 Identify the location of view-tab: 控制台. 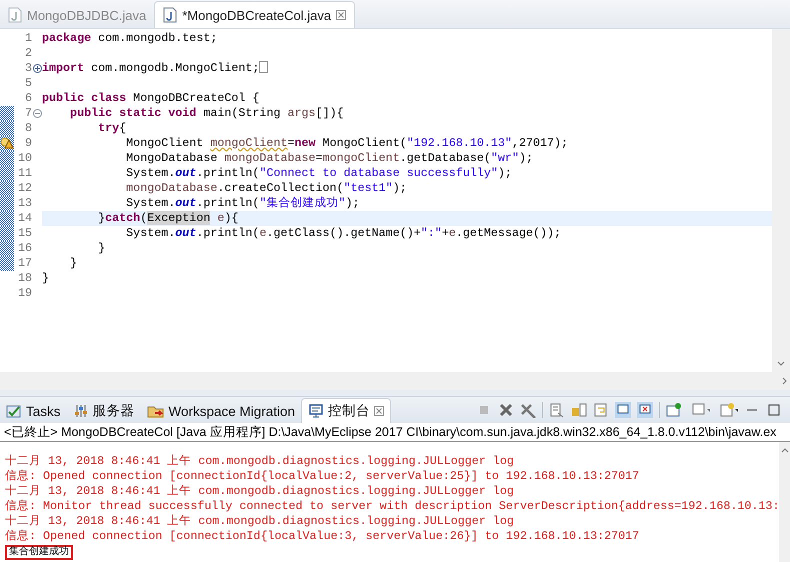
(346, 410).